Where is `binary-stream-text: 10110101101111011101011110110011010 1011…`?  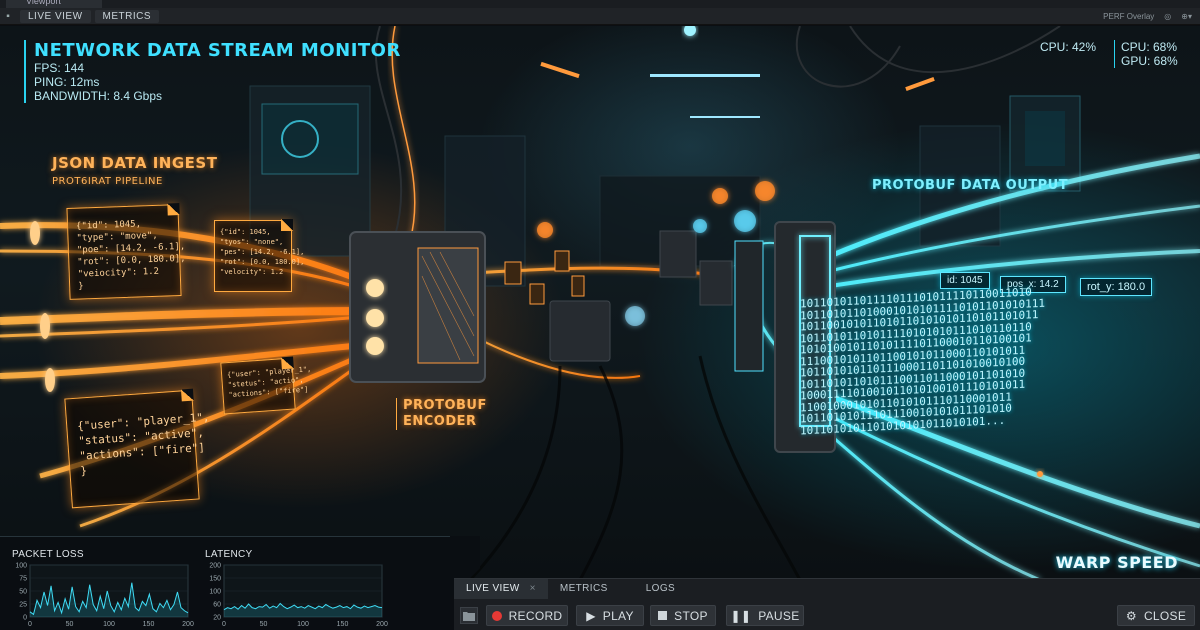 binary-stream-text: 10110101101111011101011110110011010 1011… is located at coordinates (923, 361).